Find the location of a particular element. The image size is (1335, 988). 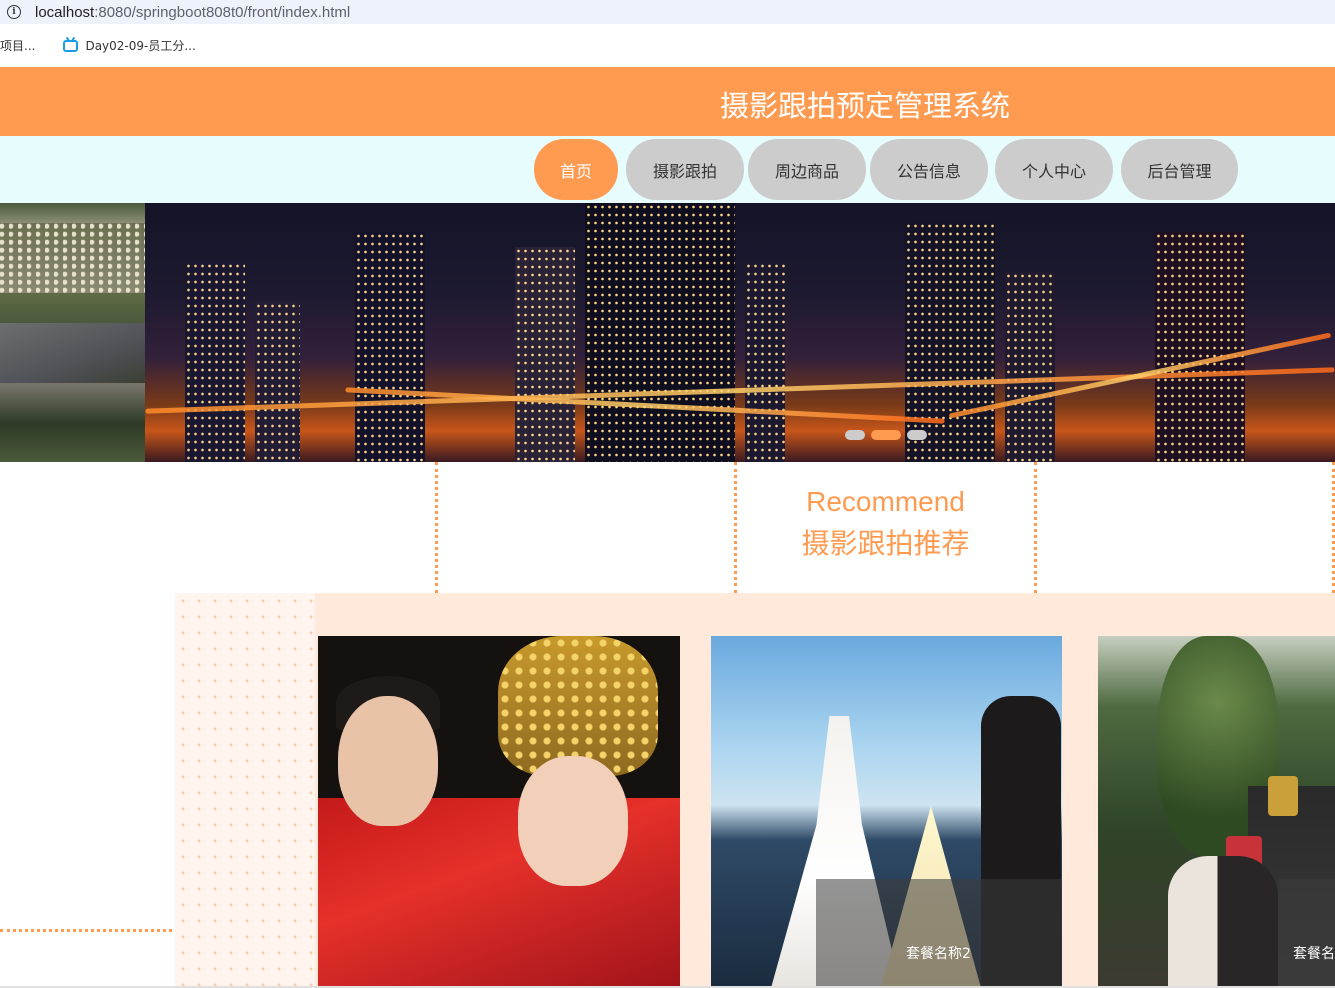

banner-slide-previous is located at coordinates (72, 332).